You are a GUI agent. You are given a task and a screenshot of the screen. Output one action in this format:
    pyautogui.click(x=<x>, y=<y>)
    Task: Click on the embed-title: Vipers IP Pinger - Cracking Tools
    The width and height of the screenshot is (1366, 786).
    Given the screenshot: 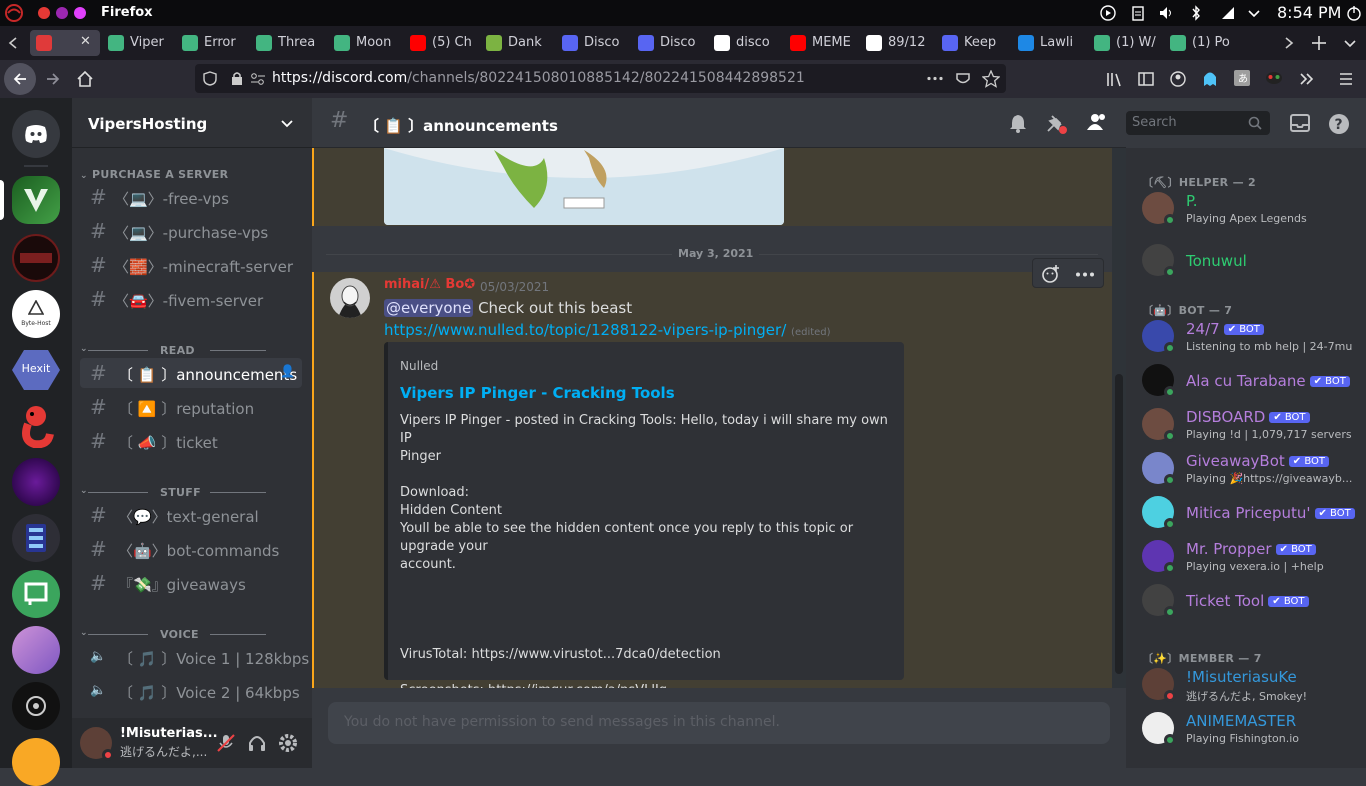 What is the action you would take?
    pyautogui.click(x=537, y=393)
    